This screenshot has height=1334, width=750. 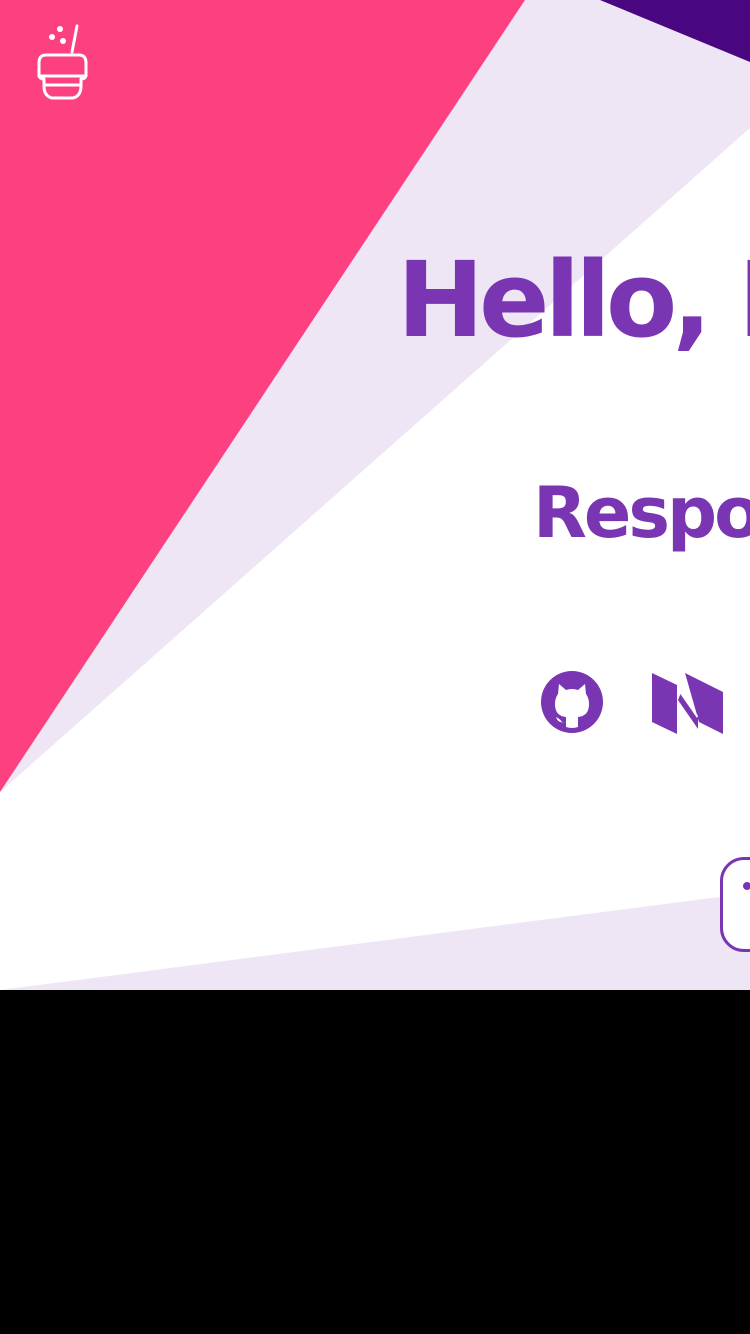 I want to click on hero-subheading: Respon, so click(x=641, y=513).